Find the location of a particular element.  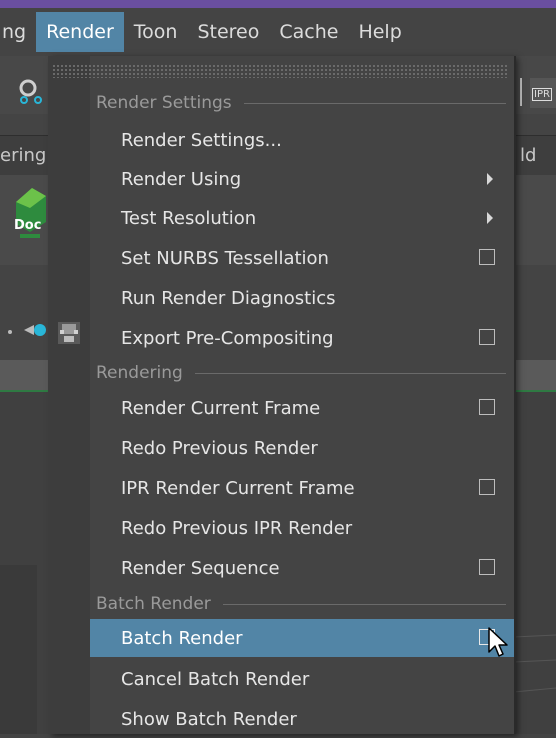

shelf-tab-custom: ld is located at coordinates (528, 155).